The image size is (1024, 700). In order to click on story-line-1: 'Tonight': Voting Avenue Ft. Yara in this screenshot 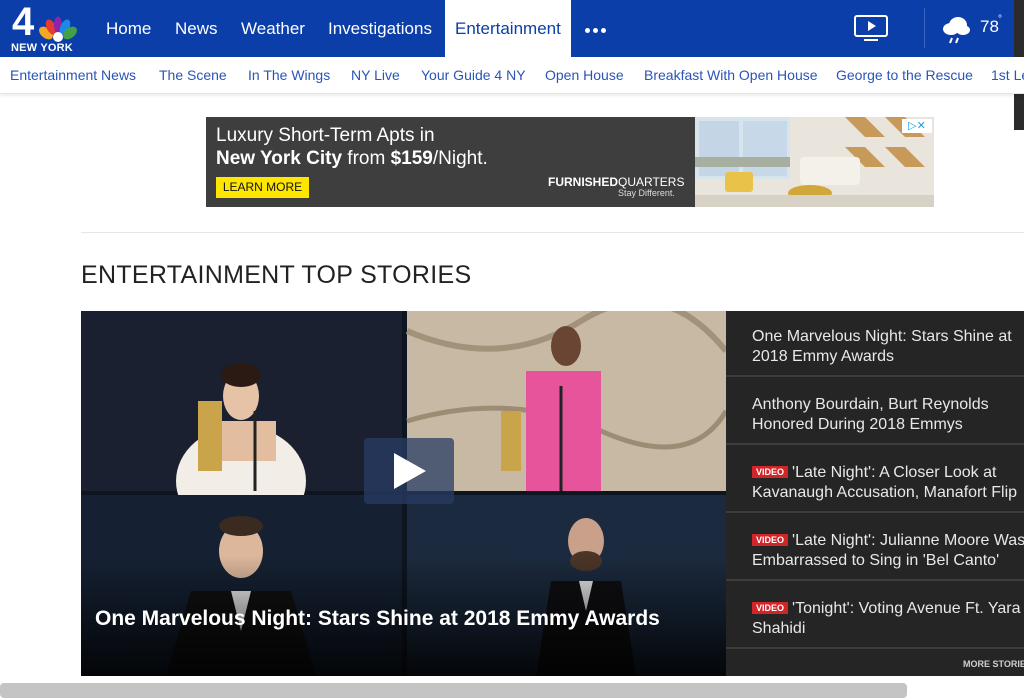, I will do `click(906, 608)`.